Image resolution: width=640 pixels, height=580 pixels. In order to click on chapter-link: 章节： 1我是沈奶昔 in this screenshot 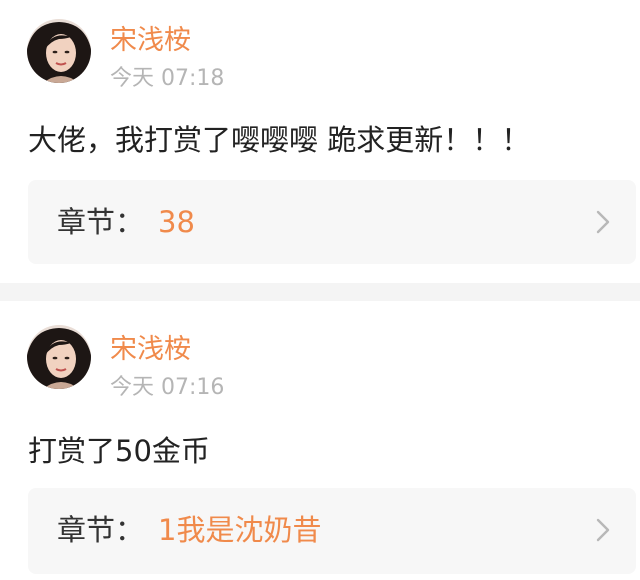, I will do `click(332, 531)`.